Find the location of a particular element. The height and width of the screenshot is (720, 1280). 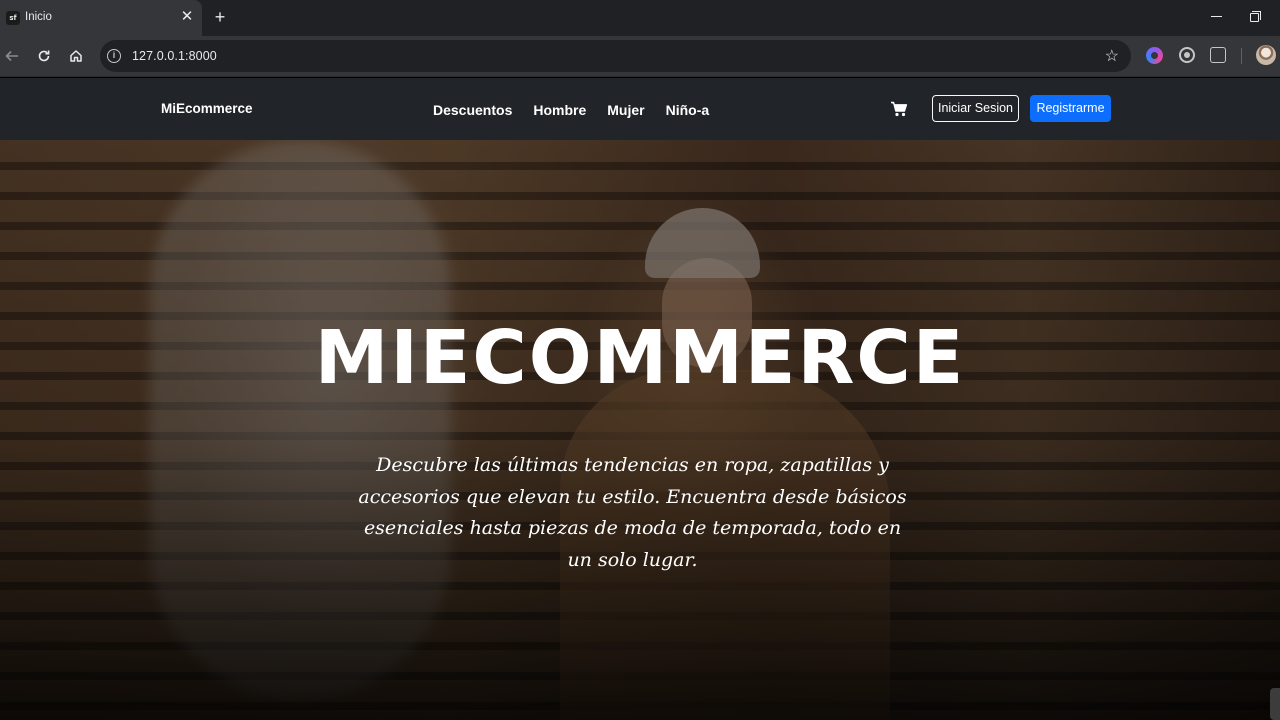

nav-links: Descuentos Hombre Mujer Niño-a is located at coordinates (571, 110).